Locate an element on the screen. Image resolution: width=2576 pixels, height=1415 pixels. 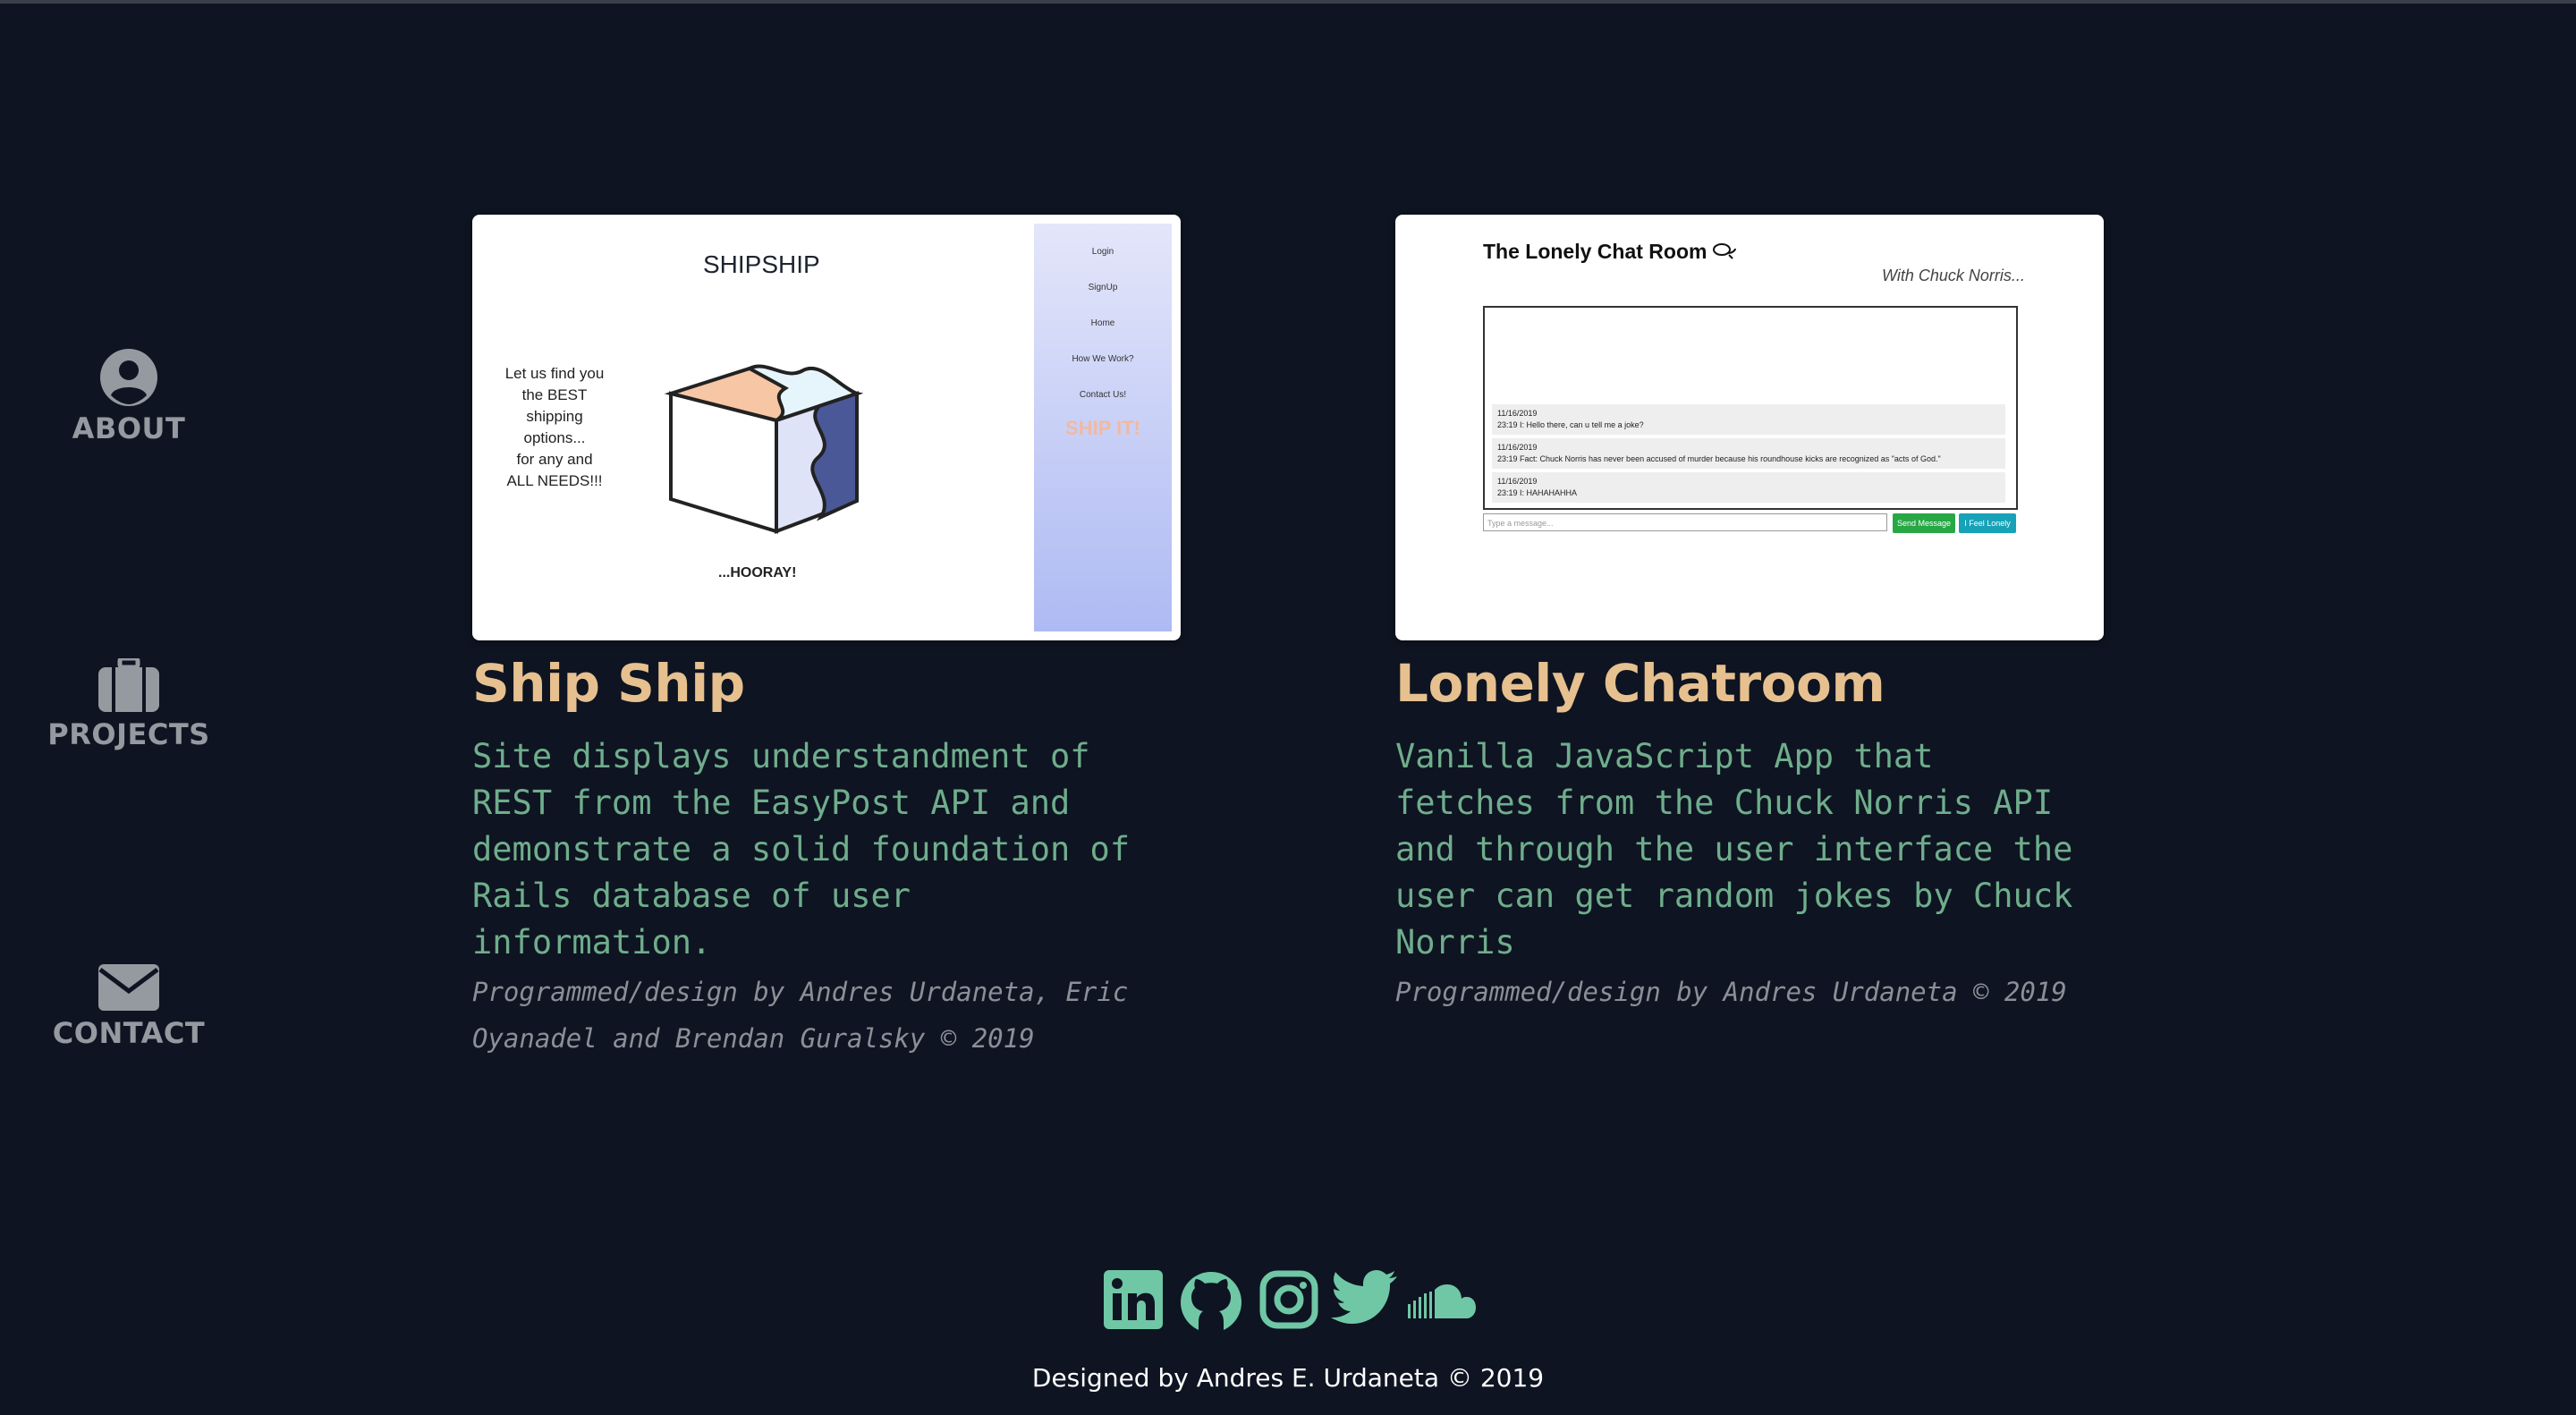
soundcloud-icon is located at coordinates (1442, 1302).